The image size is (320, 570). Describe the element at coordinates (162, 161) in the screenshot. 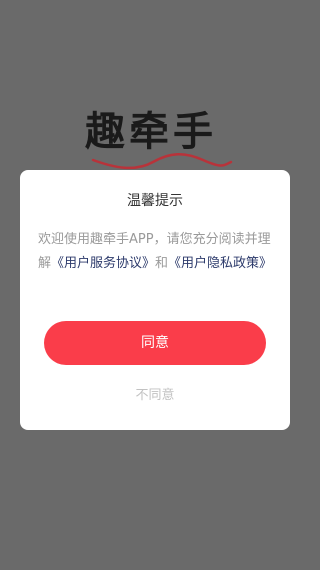

I see `logo-swash-icon` at that location.